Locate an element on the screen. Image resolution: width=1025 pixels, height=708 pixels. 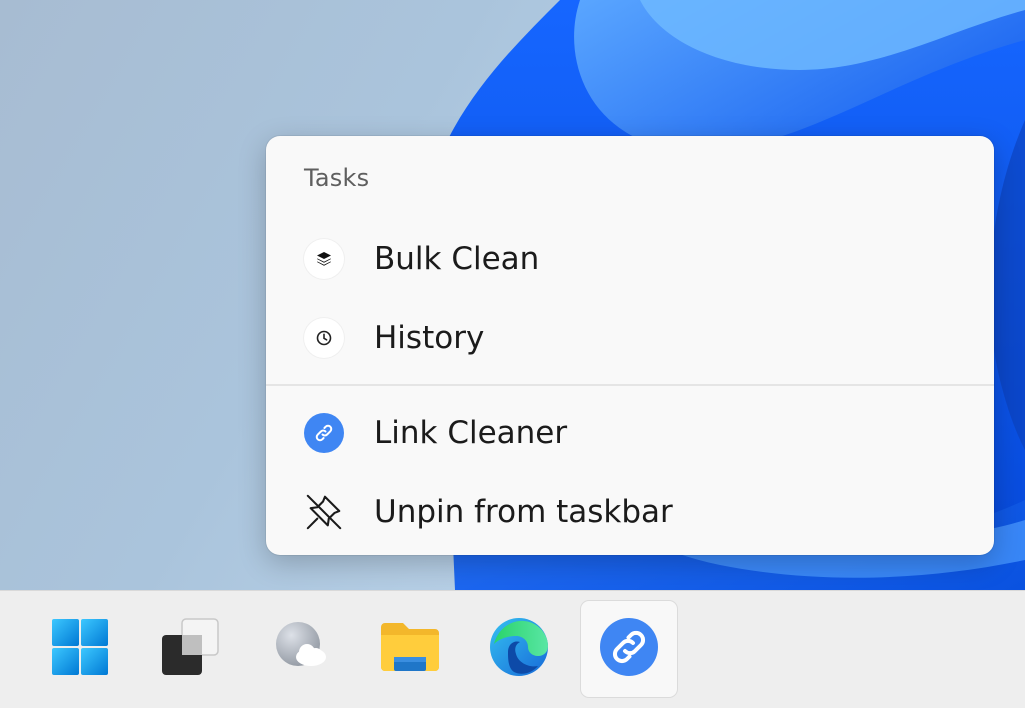
jump-list-header: Tasks is located at coordinates (337, 178).